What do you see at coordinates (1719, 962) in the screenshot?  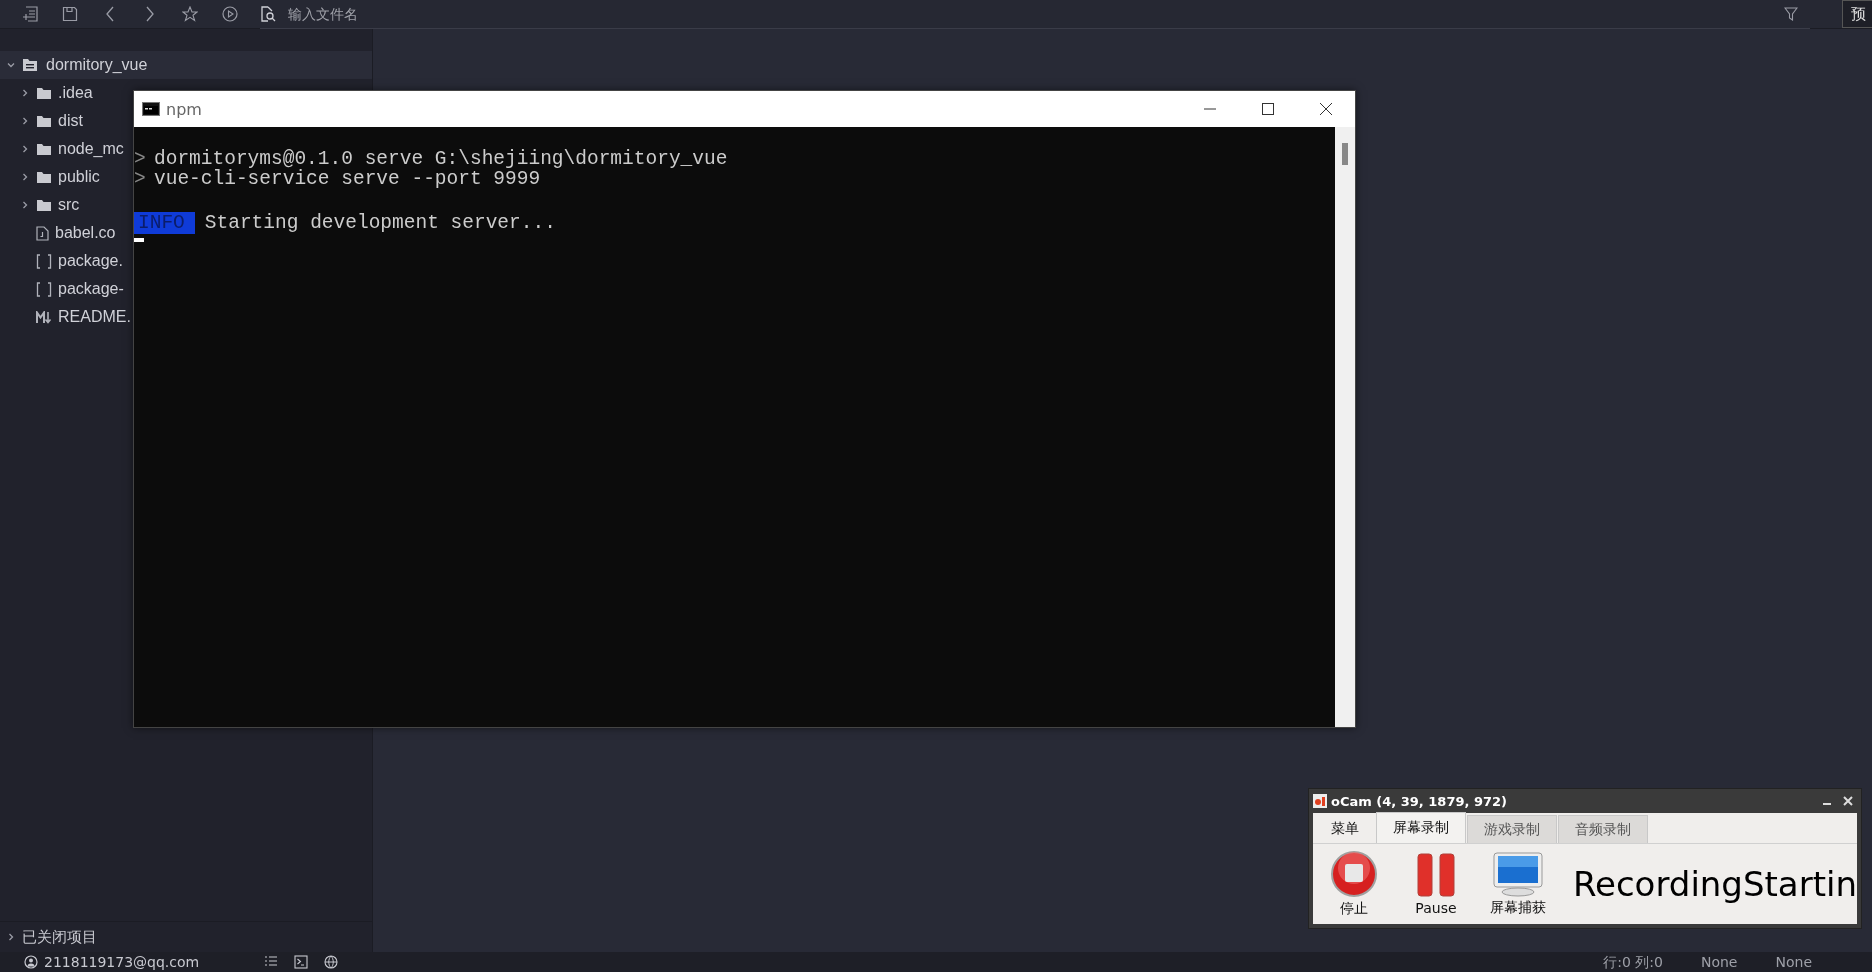 I see `encoding-label: None` at bounding box center [1719, 962].